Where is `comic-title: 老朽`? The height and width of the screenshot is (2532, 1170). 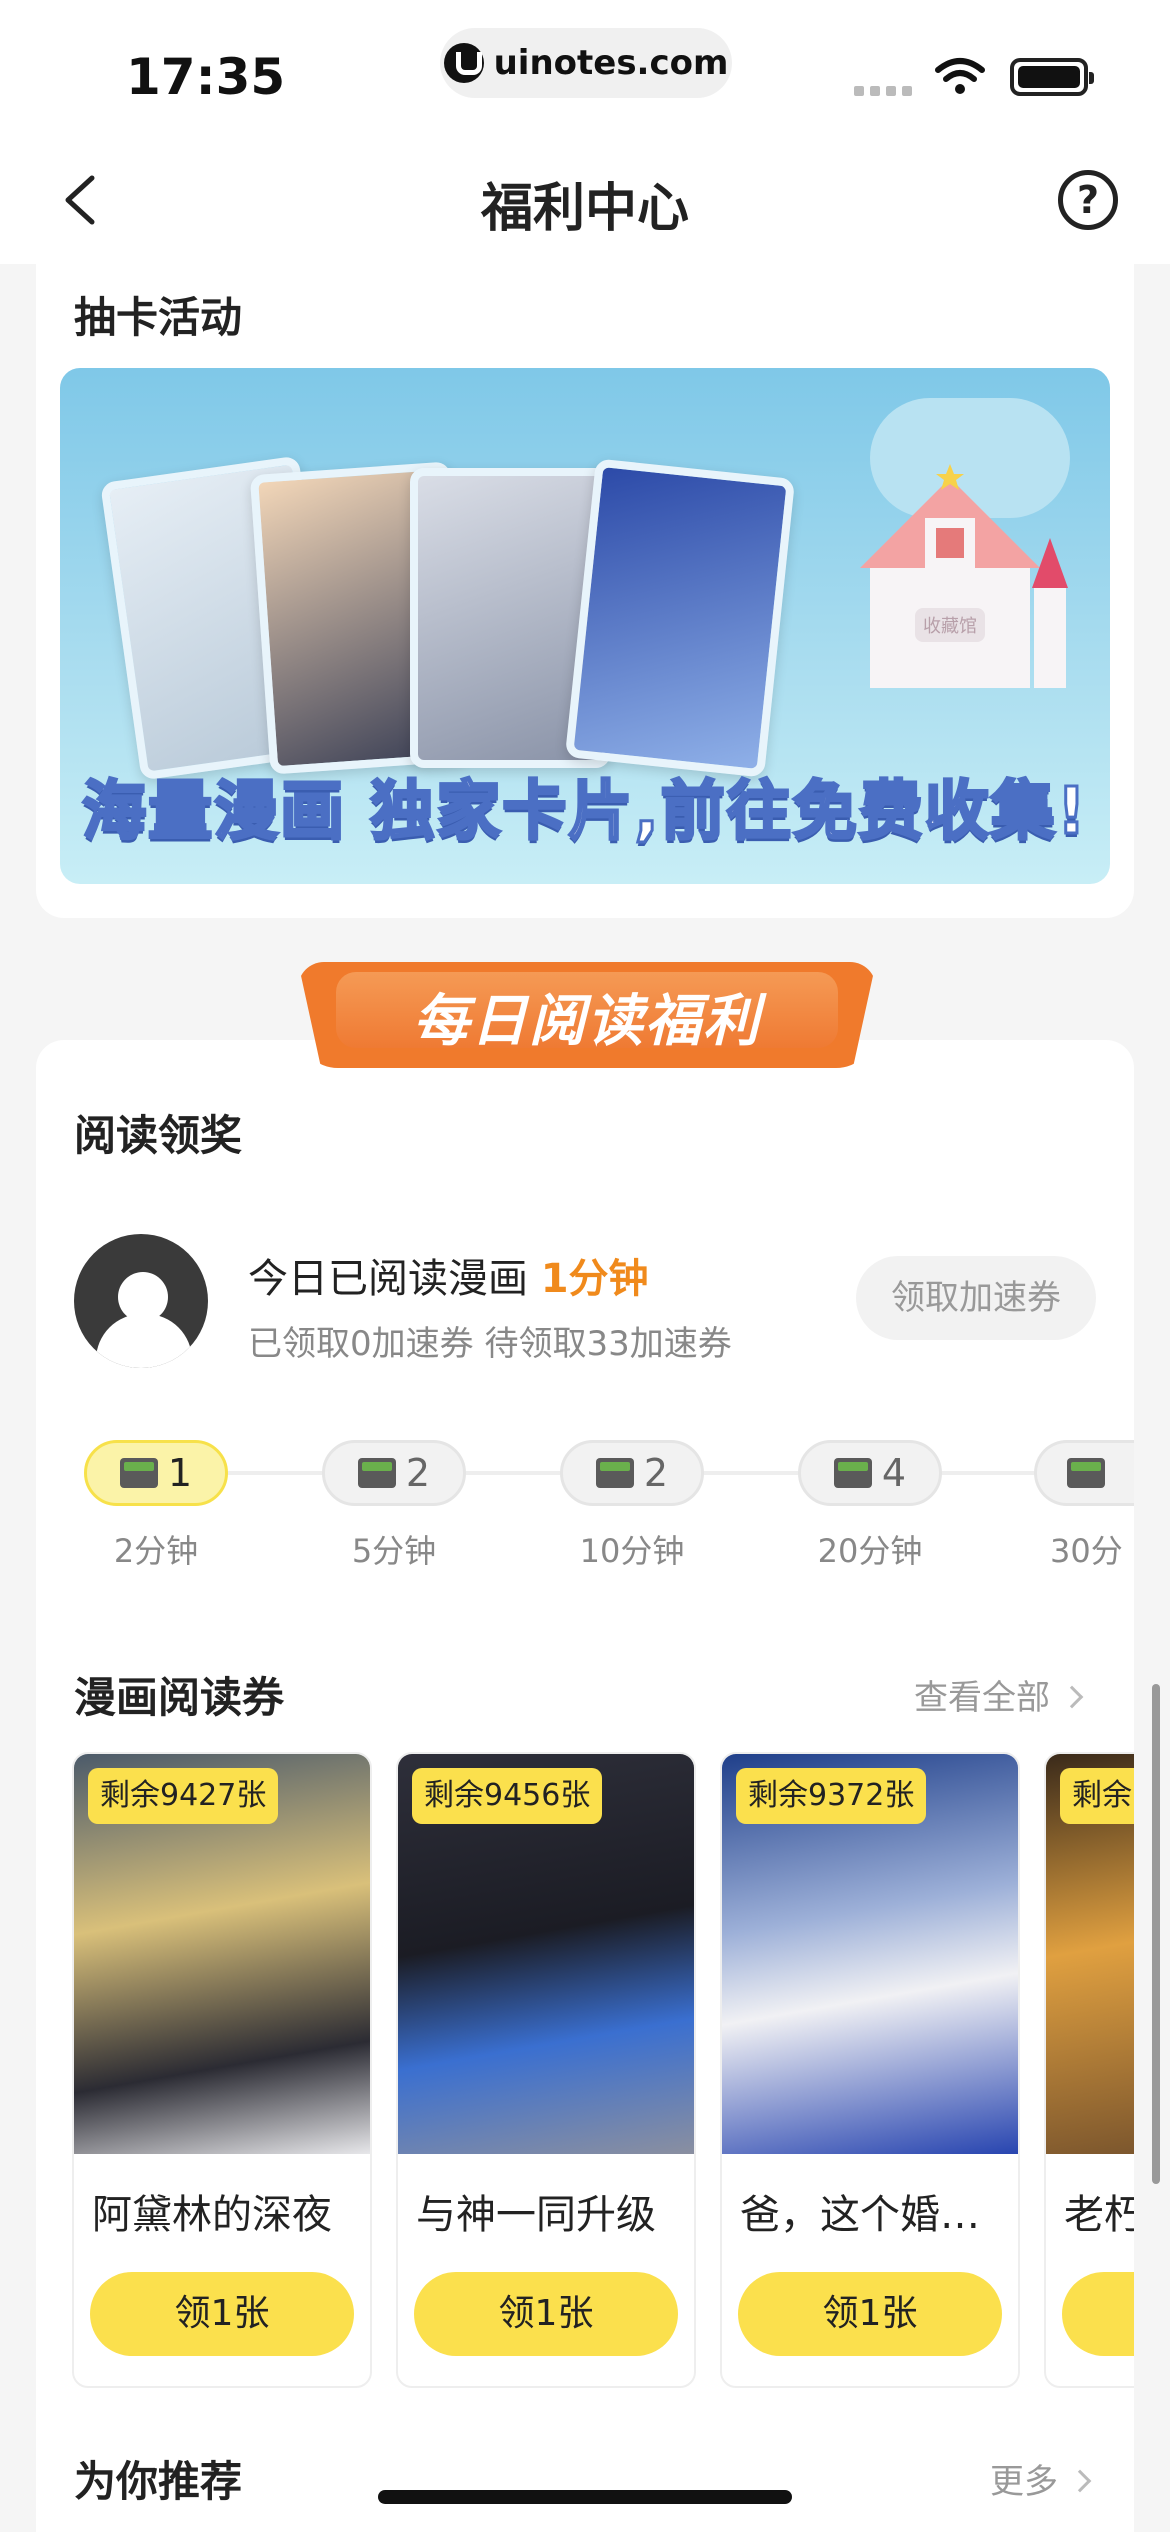 comic-title: 老朽 is located at coordinates (1099, 2215).